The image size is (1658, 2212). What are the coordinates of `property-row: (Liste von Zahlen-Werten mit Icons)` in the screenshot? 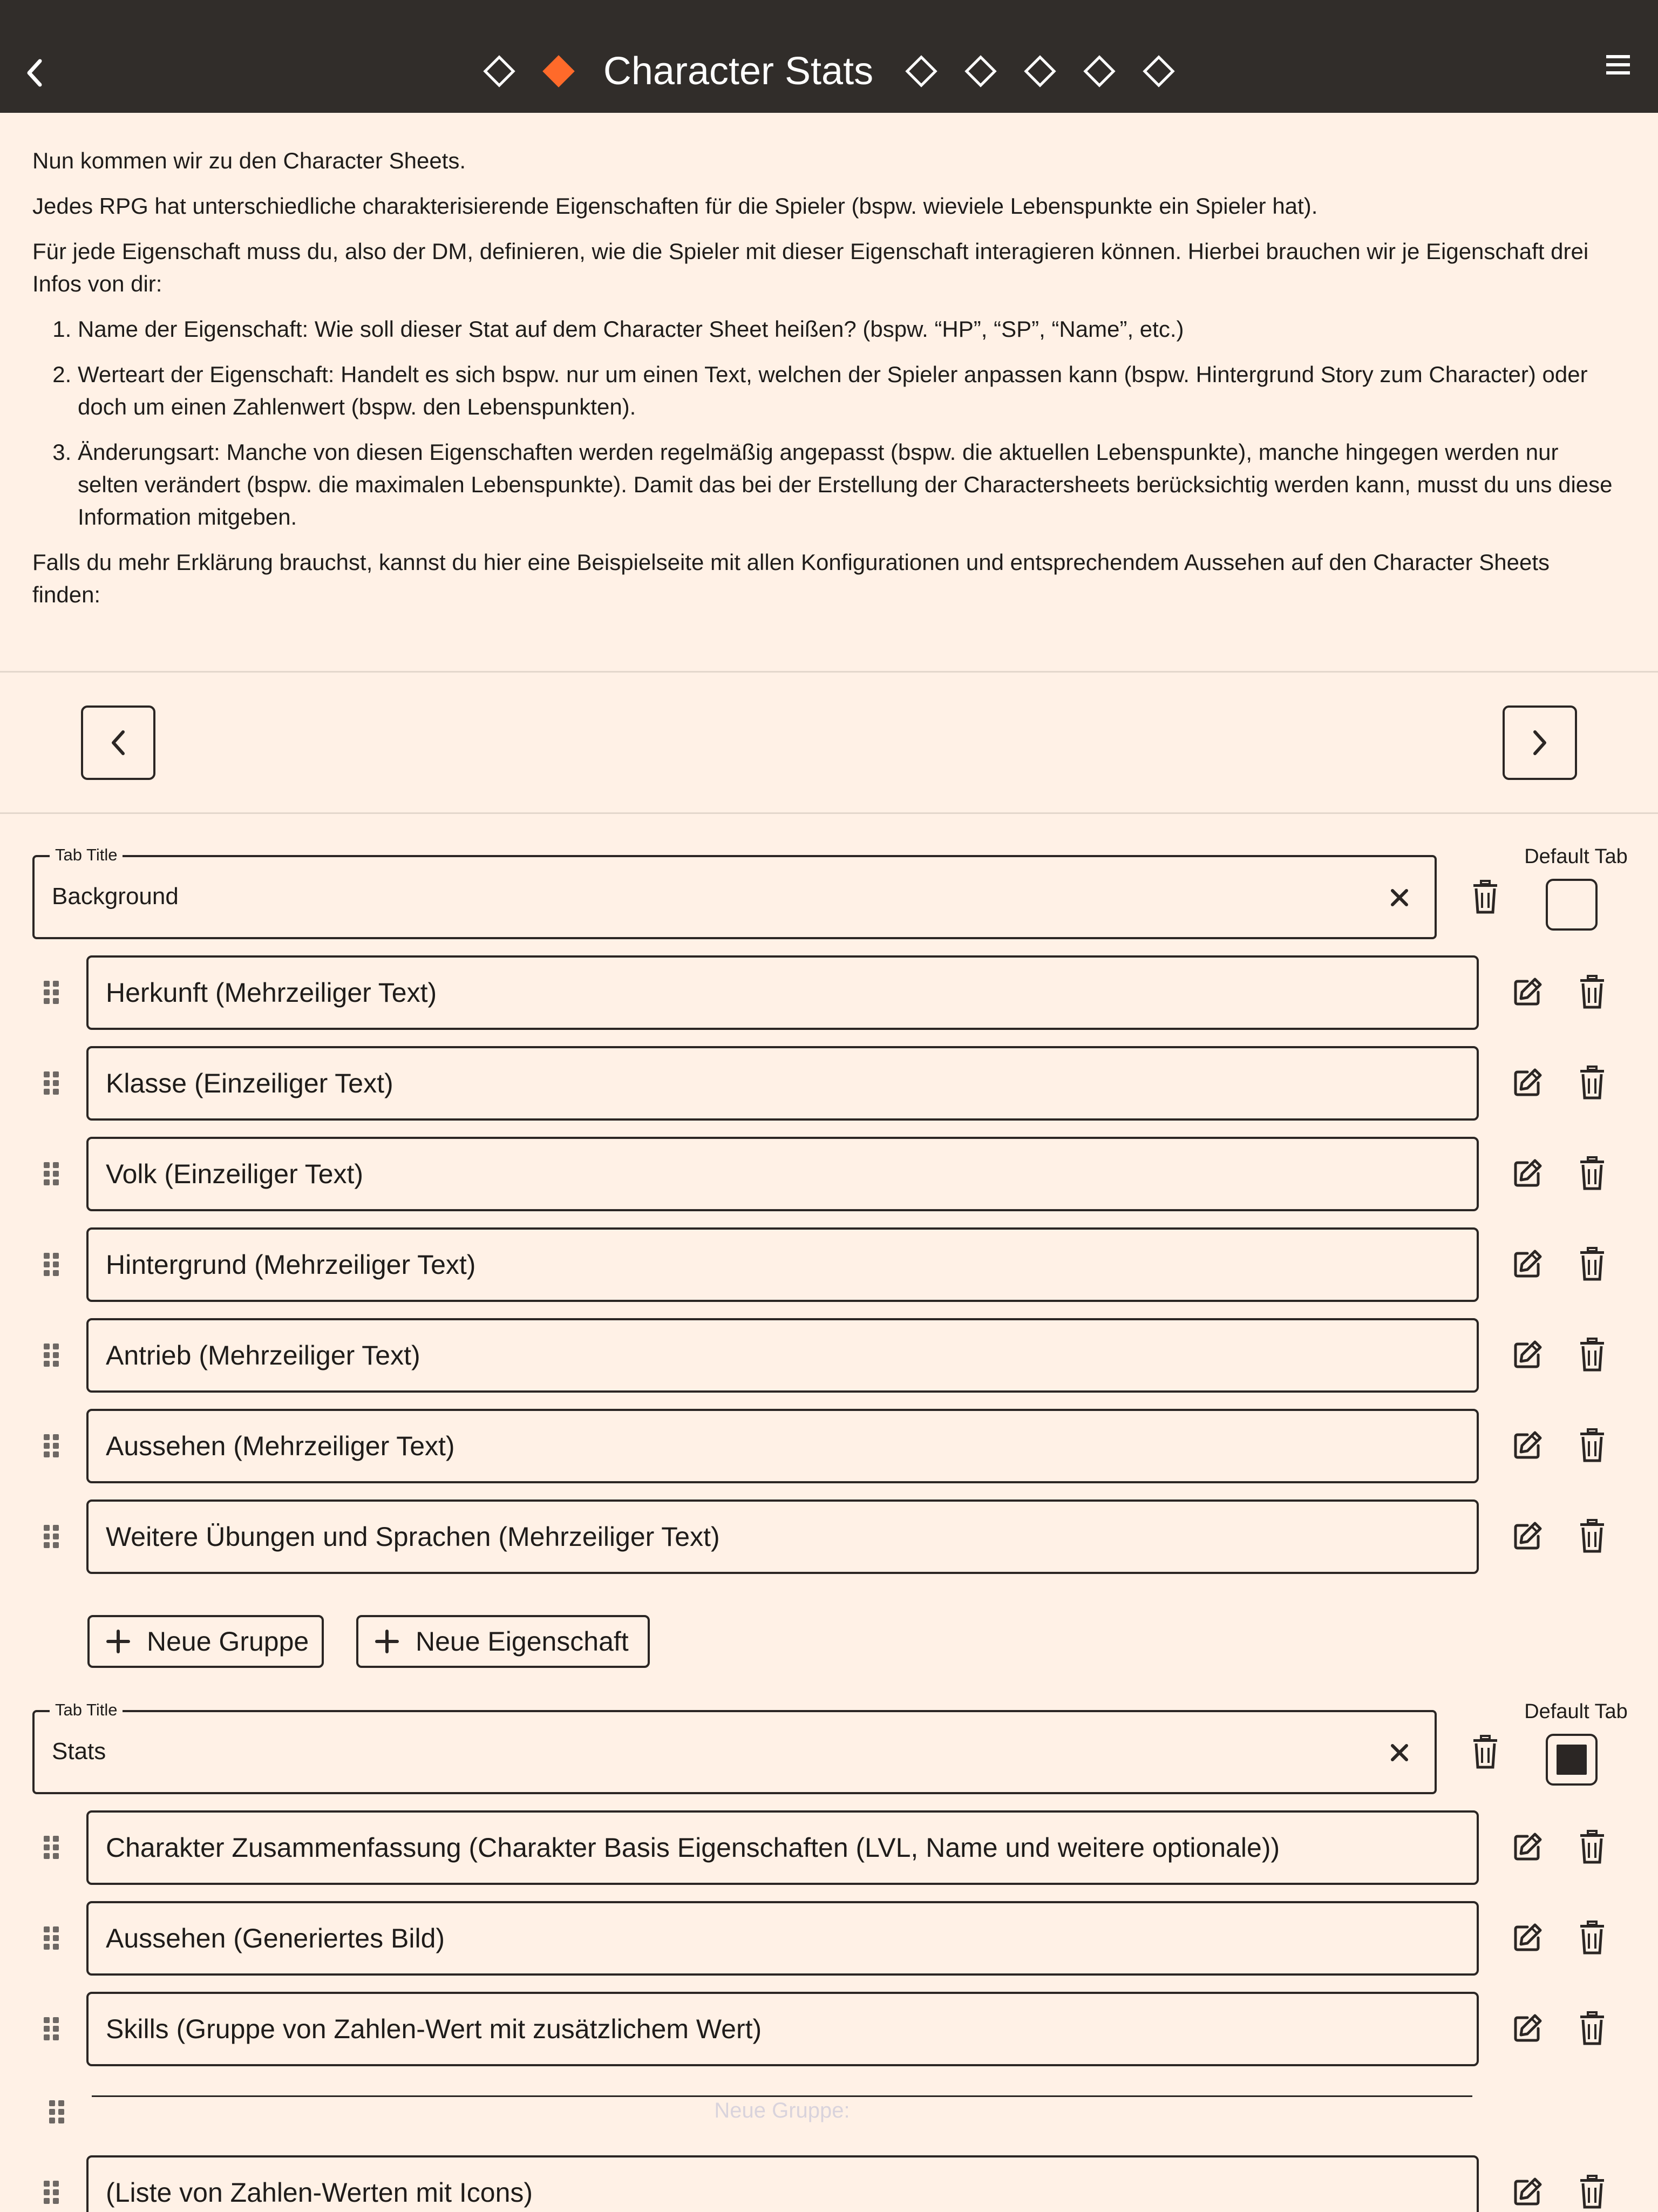 It's located at (829, 2183).